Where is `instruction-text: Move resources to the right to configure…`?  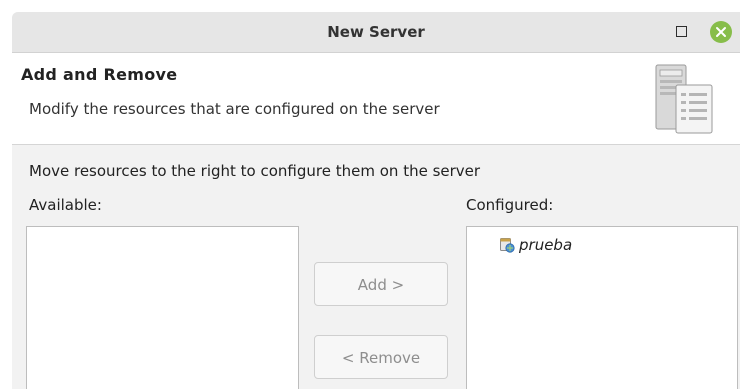 instruction-text: Move resources to the right to configure… is located at coordinates (255, 171).